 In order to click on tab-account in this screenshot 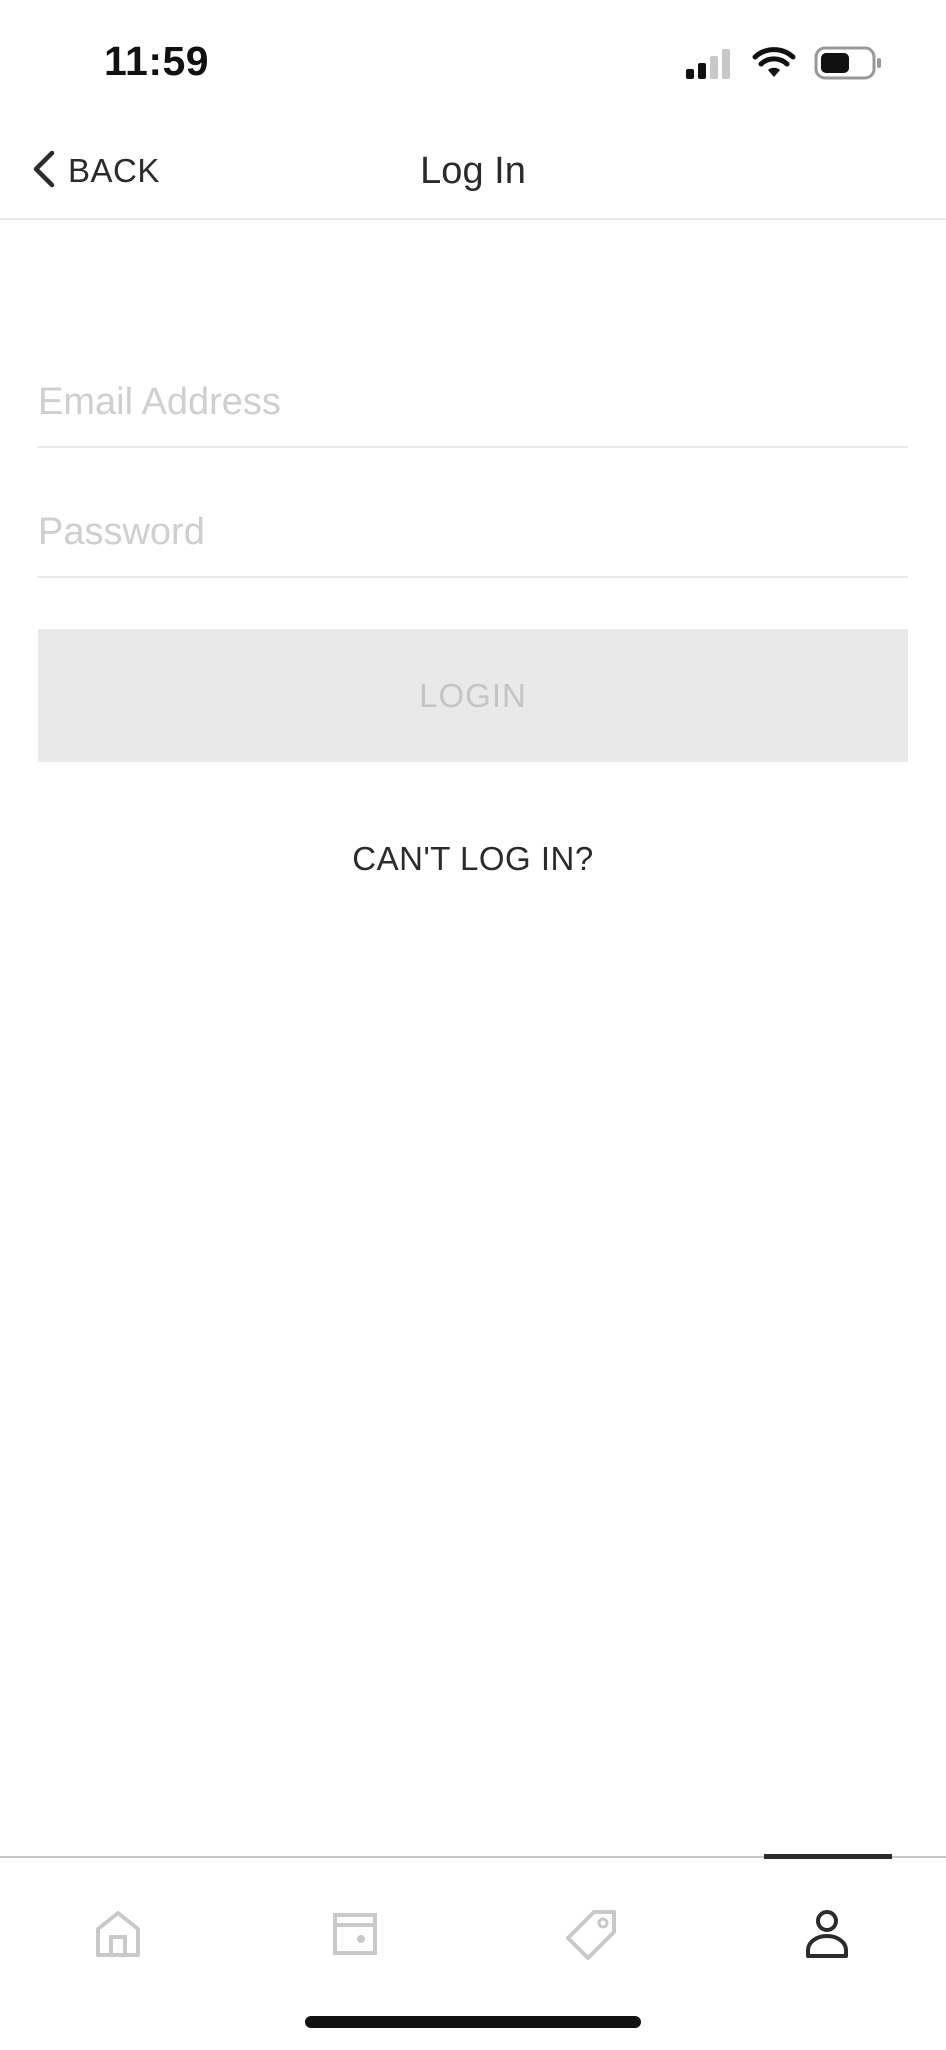, I will do `click(827, 1936)`.